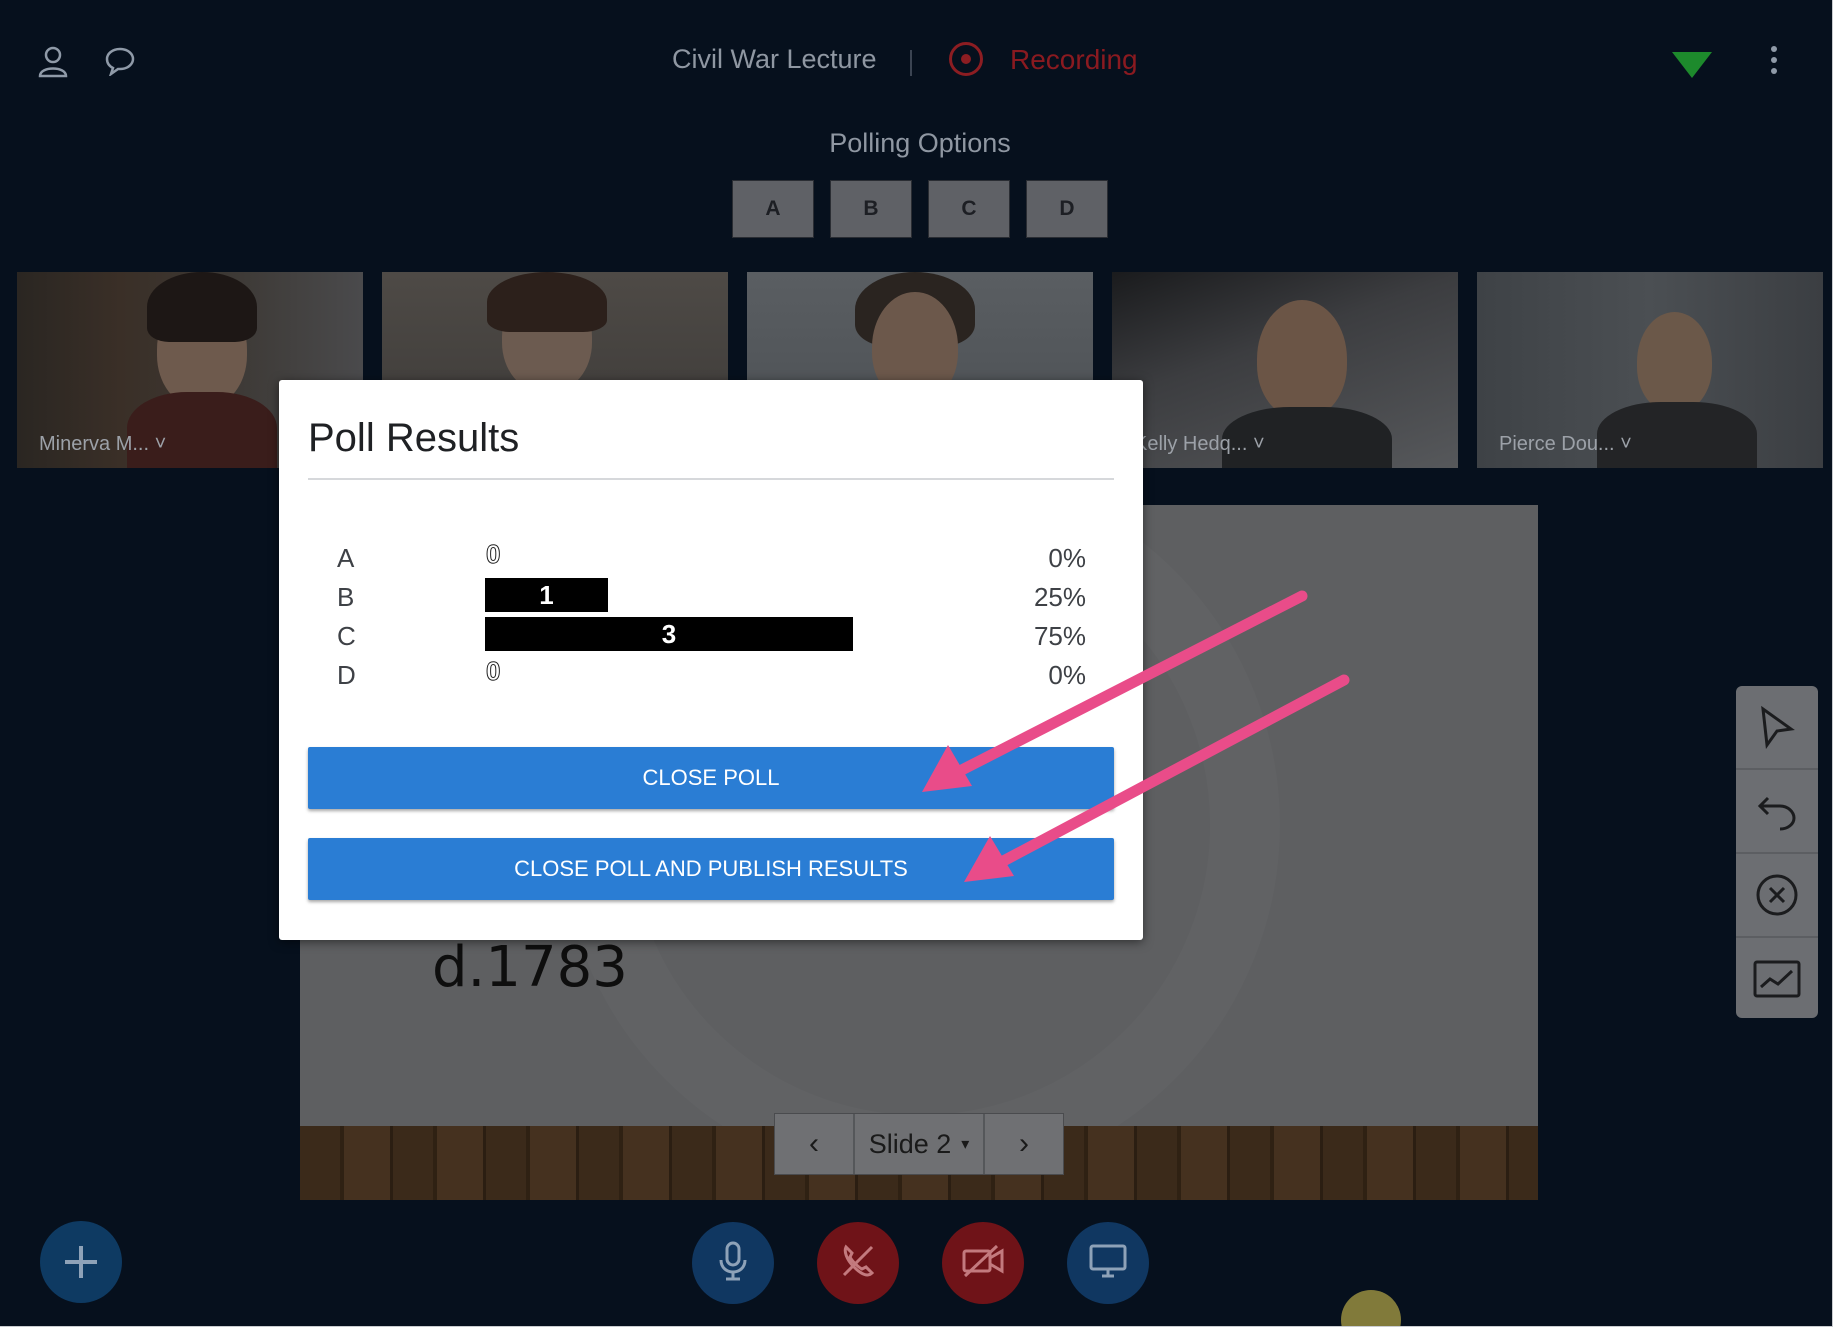 The width and height of the screenshot is (1837, 1331). What do you see at coordinates (546, 595) in the screenshot?
I see `poll-result-bar: 1` at bounding box center [546, 595].